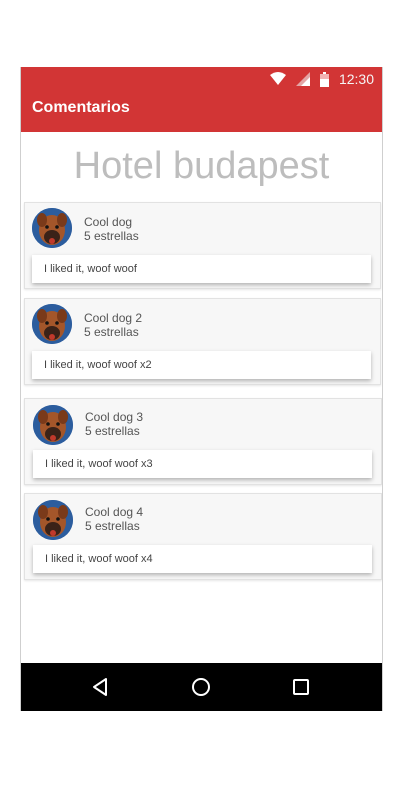 Image resolution: width=400 pixels, height=800 pixels. What do you see at coordinates (114, 417) in the screenshot?
I see `reviewer-name: Cool dog 3` at bounding box center [114, 417].